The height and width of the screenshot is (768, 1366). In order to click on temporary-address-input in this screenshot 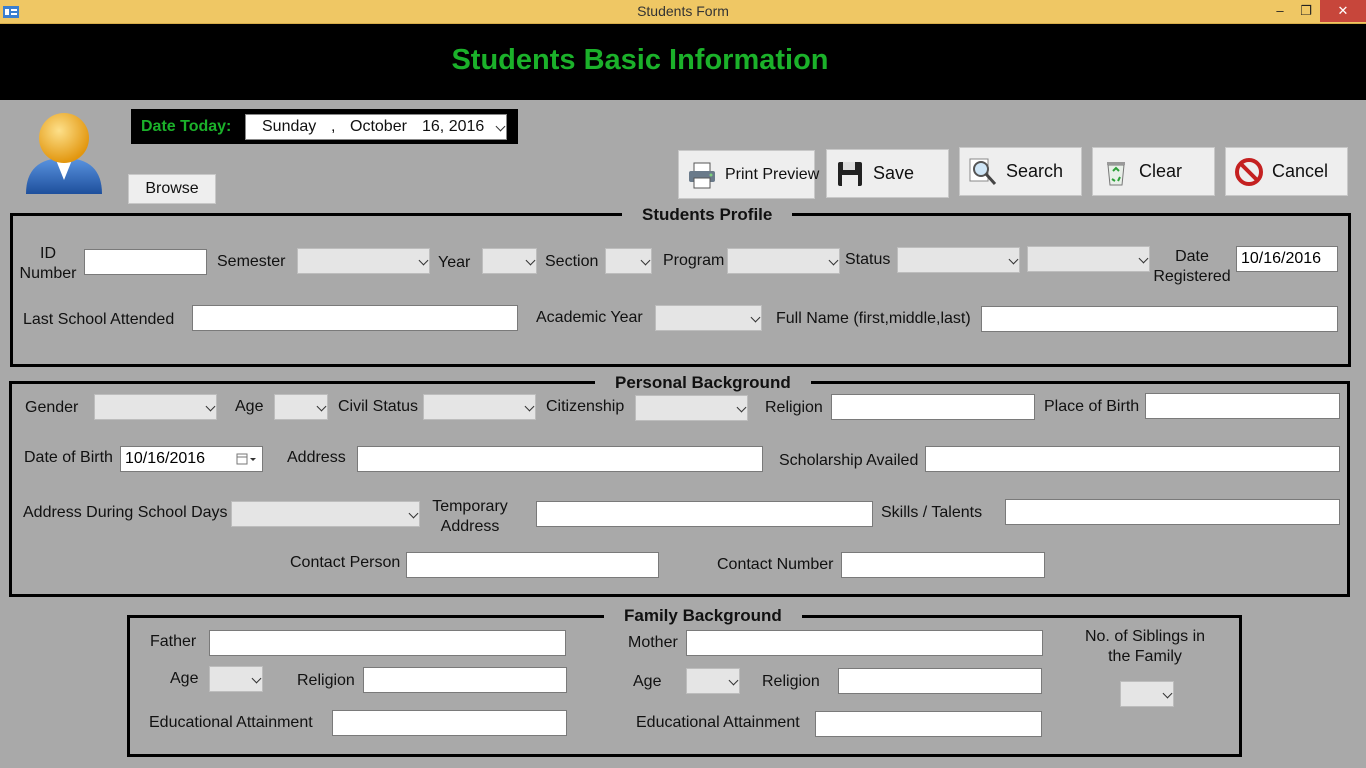, I will do `click(704, 514)`.